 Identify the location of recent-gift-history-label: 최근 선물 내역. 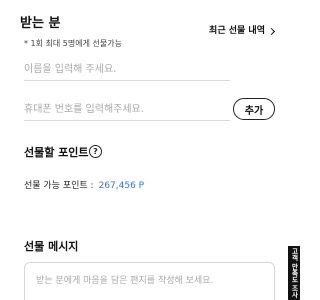
(237, 31).